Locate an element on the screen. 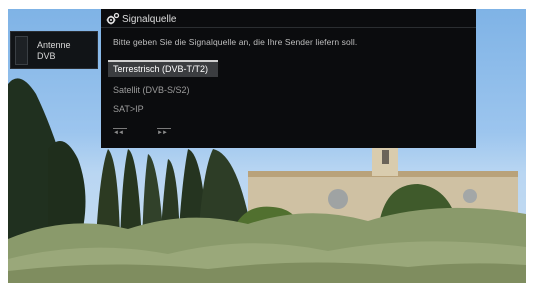 This screenshot has height=291, width=534. prev-divider is located at coordinates (120, 128).